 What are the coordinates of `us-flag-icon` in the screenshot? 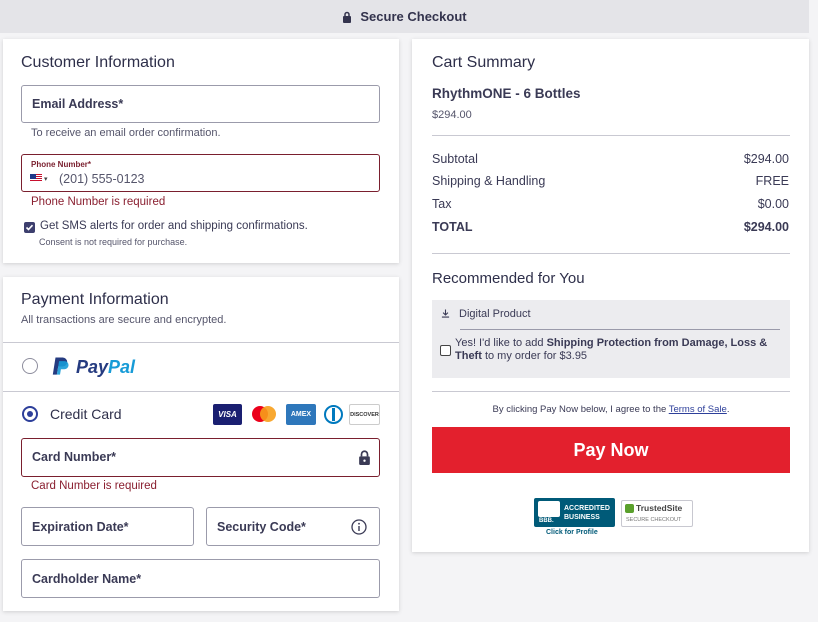 It's located at (36, 178).